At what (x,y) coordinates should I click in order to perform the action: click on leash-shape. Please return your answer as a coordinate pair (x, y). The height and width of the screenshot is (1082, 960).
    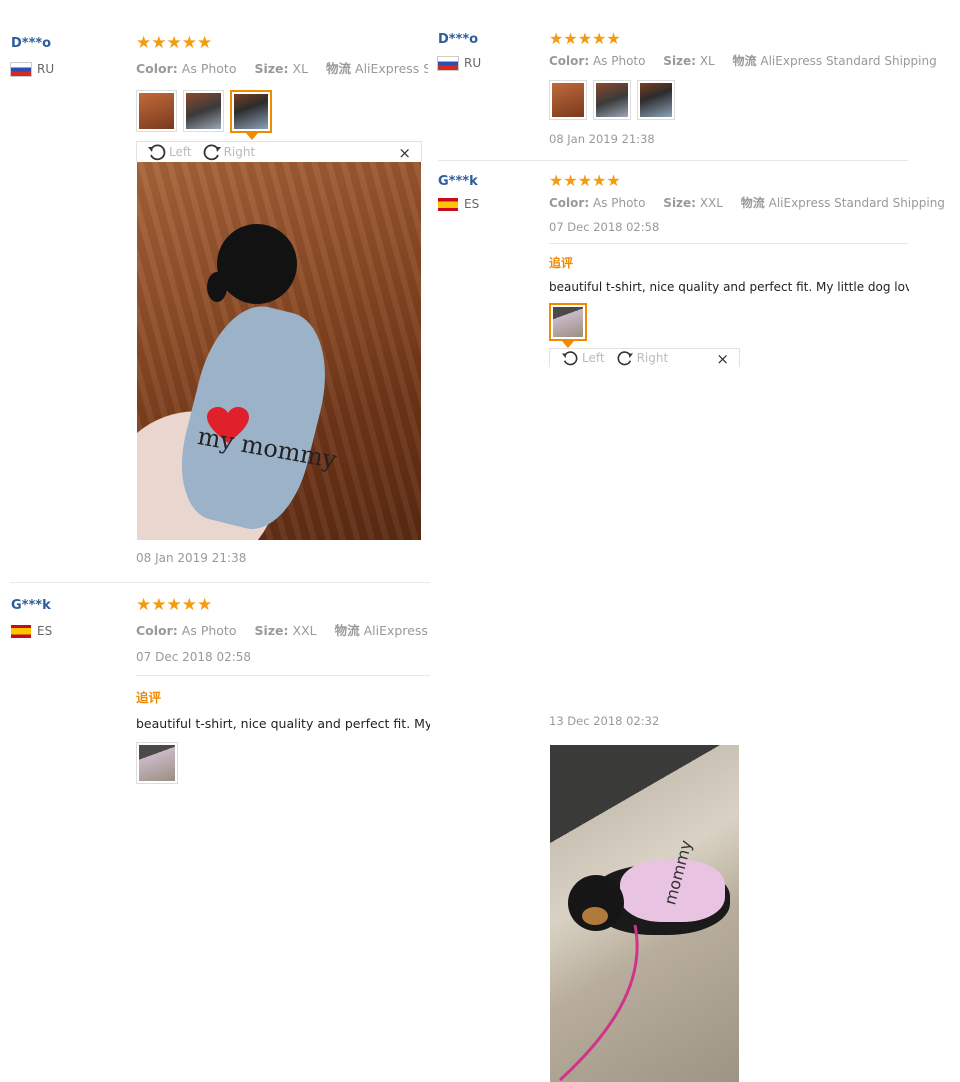
    Looking at the image, I should click on (598, 1003).